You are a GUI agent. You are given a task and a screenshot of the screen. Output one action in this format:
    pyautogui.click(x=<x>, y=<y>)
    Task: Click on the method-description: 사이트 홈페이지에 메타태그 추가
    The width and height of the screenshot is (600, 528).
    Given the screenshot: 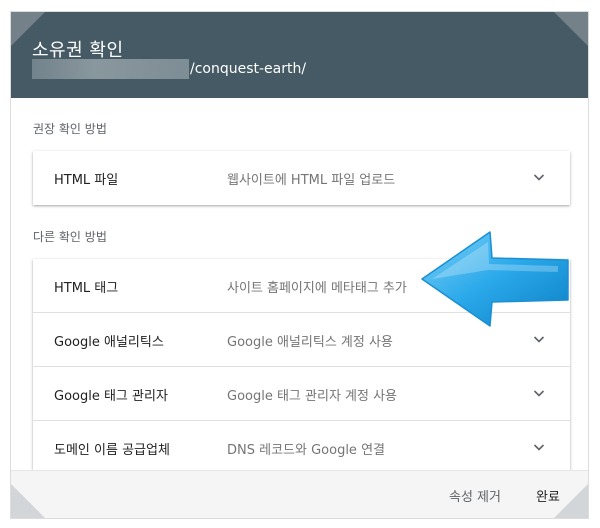 What is the action you would take?
    pyautogui.click(x=317, y=288)
    